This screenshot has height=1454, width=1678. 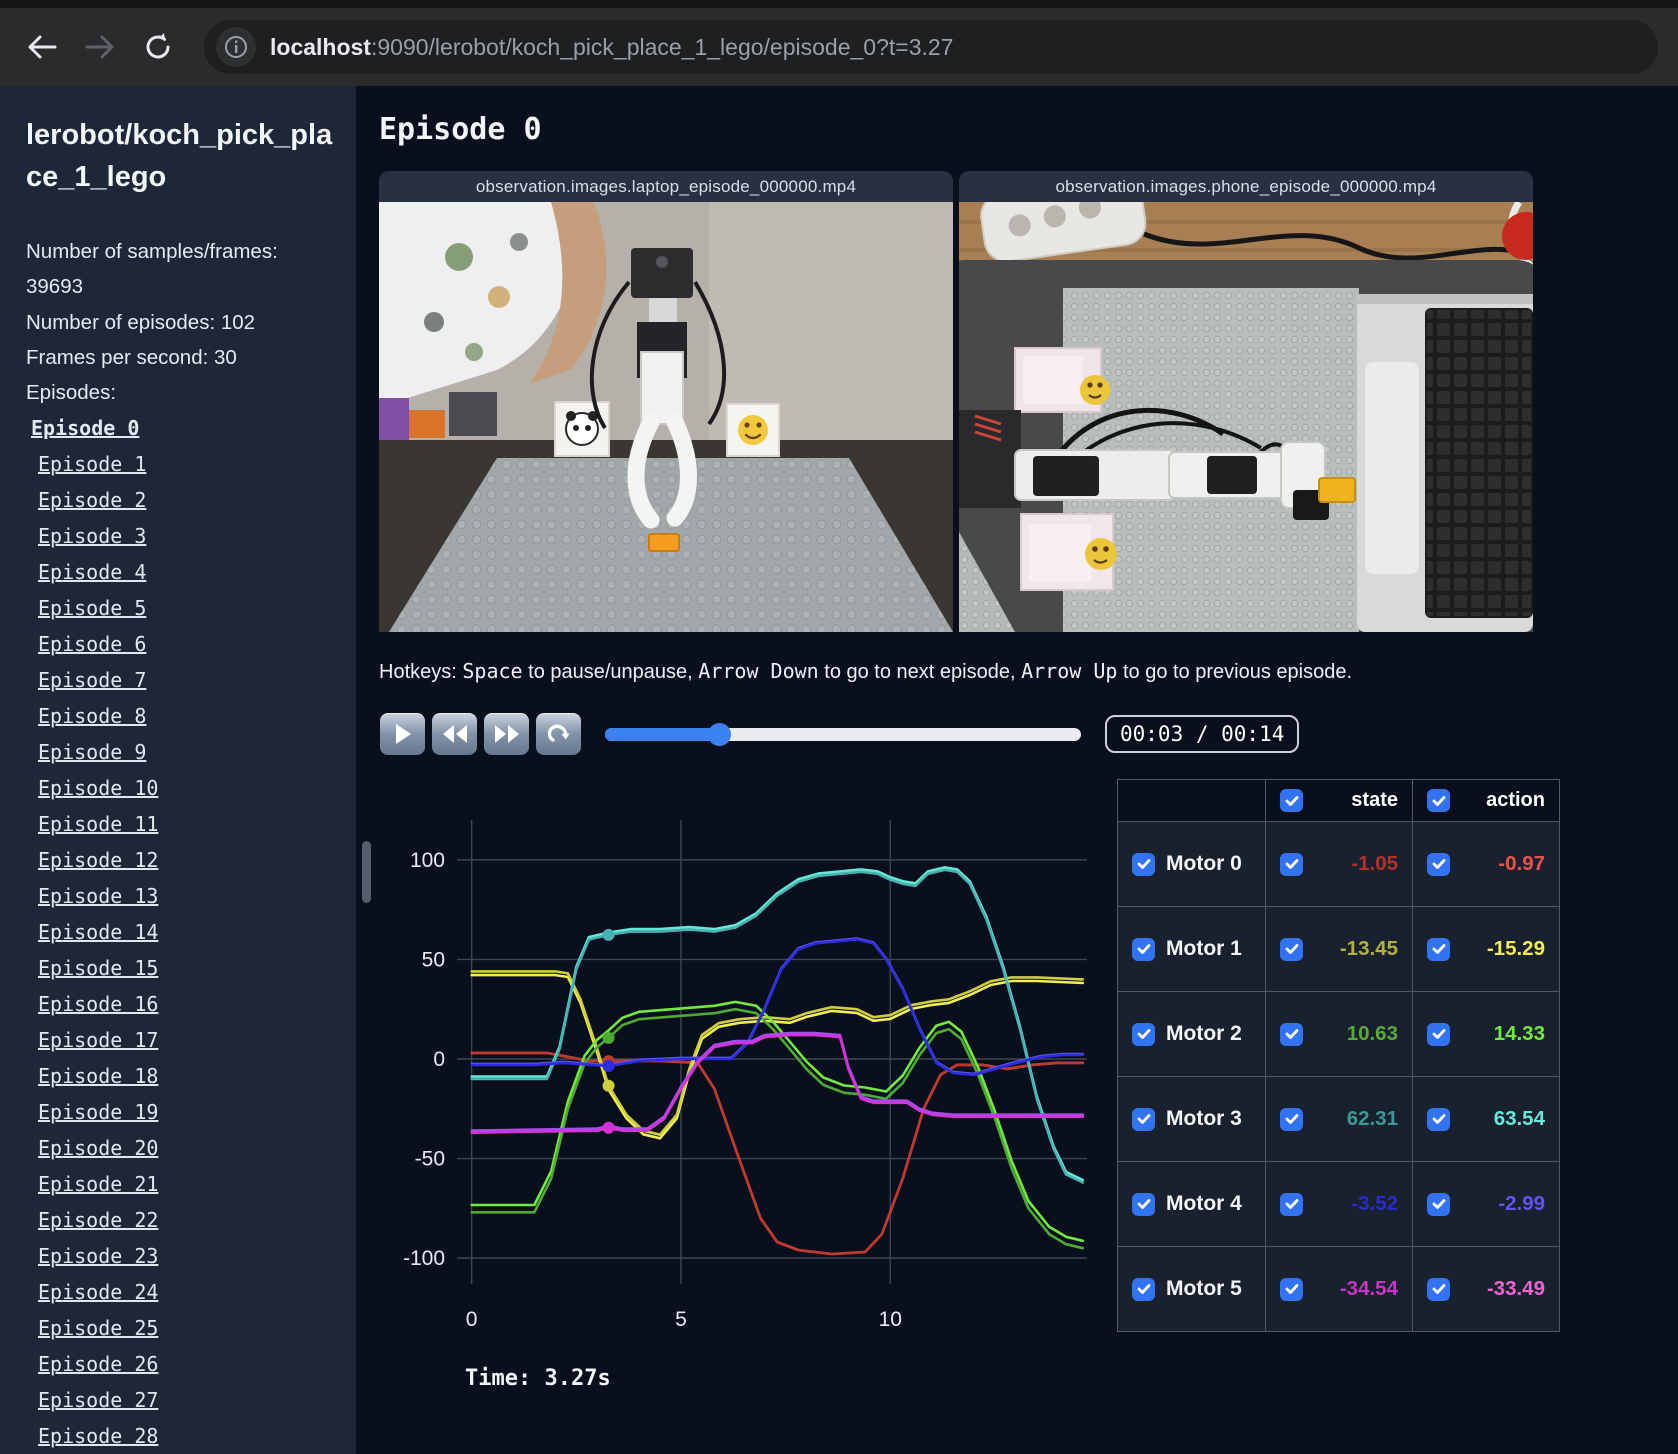 What do you see at coordinates (188, 788) in the screenshot?
I see `sidebar-episode-link: Episode 10` at bounding box center [188, 788].